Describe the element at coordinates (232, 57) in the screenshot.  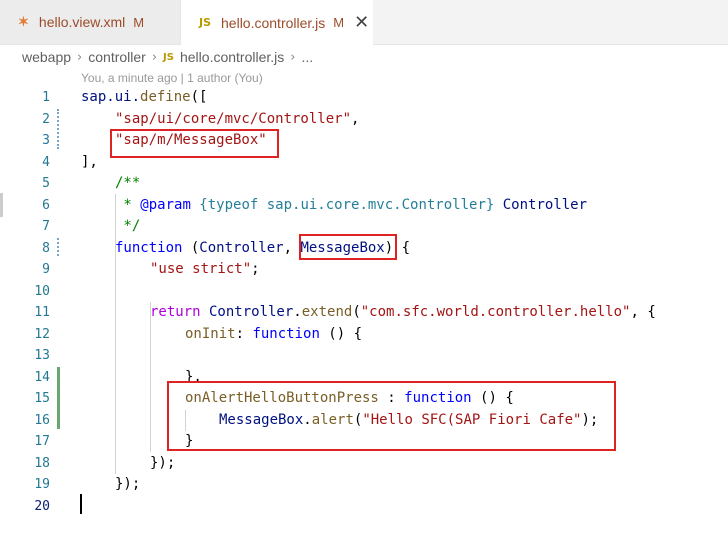
I see `breadcrumb-file: hello.controller.js` at that location.